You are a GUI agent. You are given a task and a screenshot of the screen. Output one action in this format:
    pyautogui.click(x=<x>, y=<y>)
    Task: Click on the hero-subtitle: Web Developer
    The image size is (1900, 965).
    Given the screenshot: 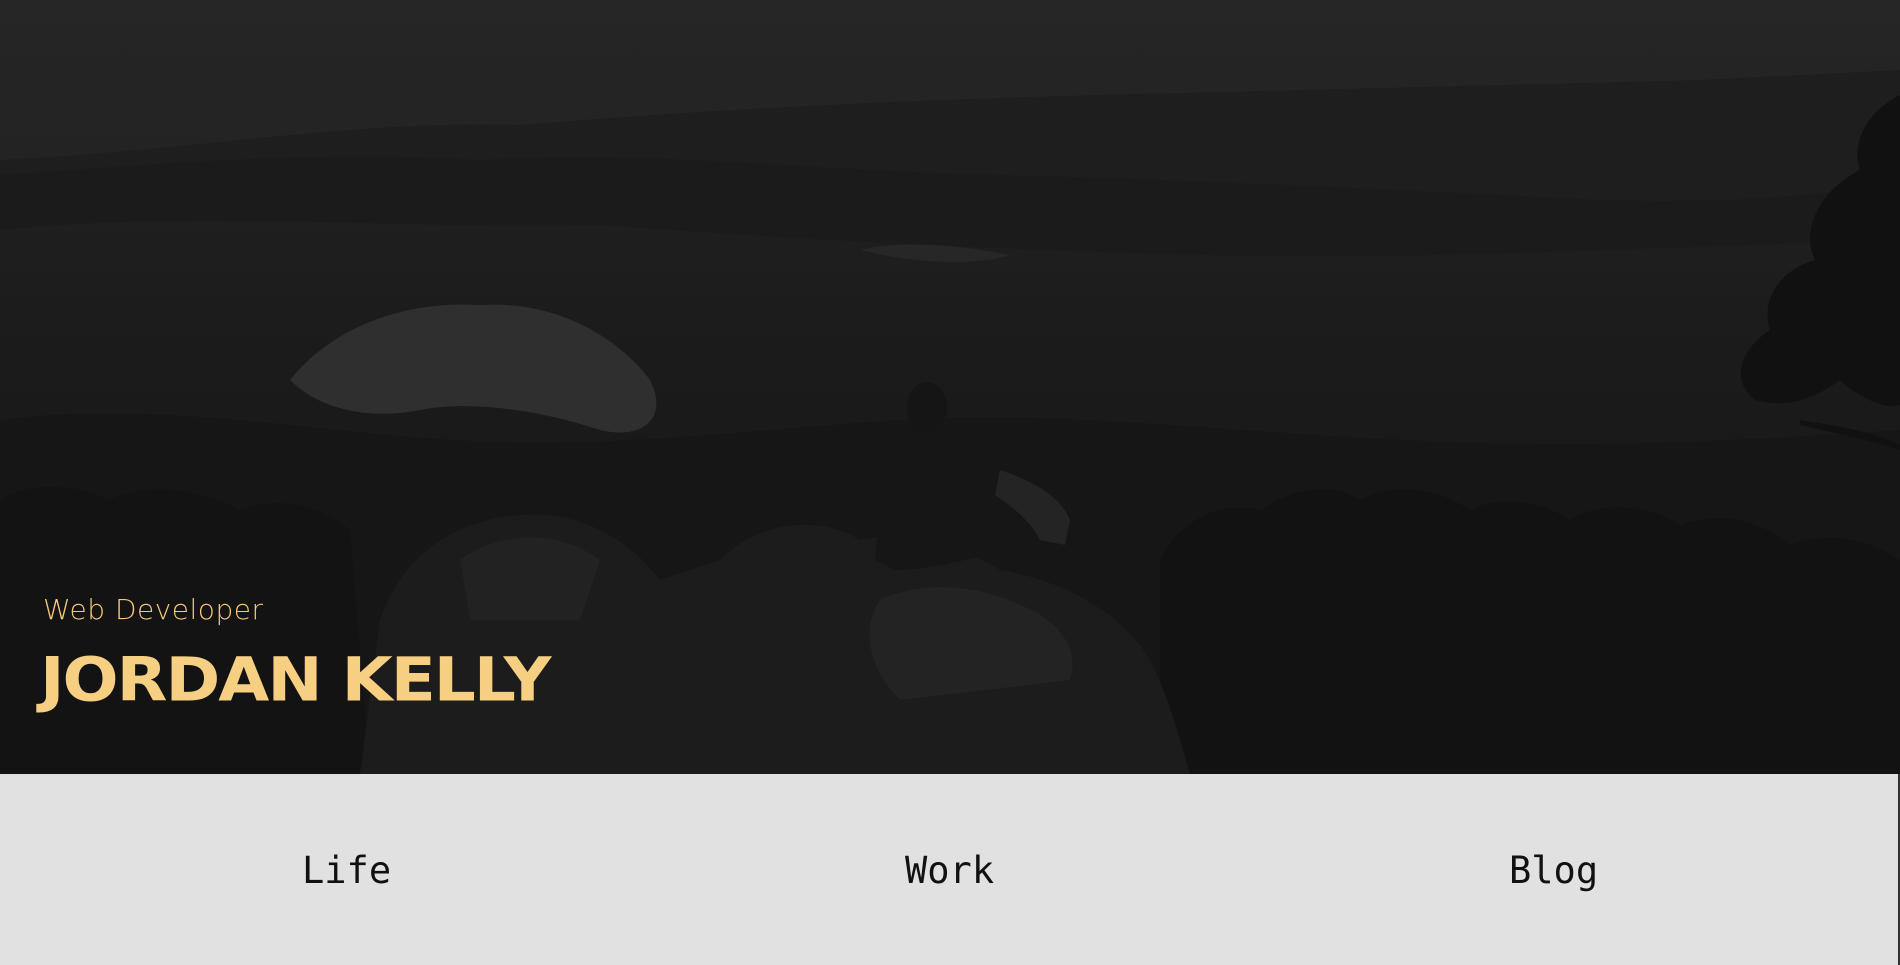 What is the action you would take?
    pyautogui.click(x=153, y=609)
    